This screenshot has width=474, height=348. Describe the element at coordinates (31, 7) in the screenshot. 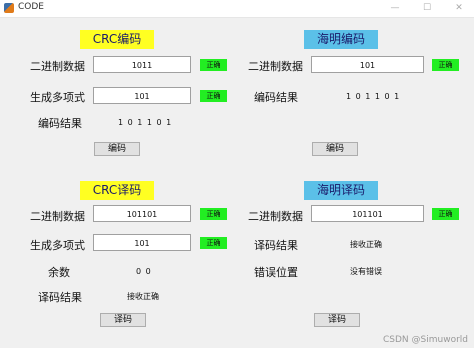

I see `window-title: CODE` at that location.